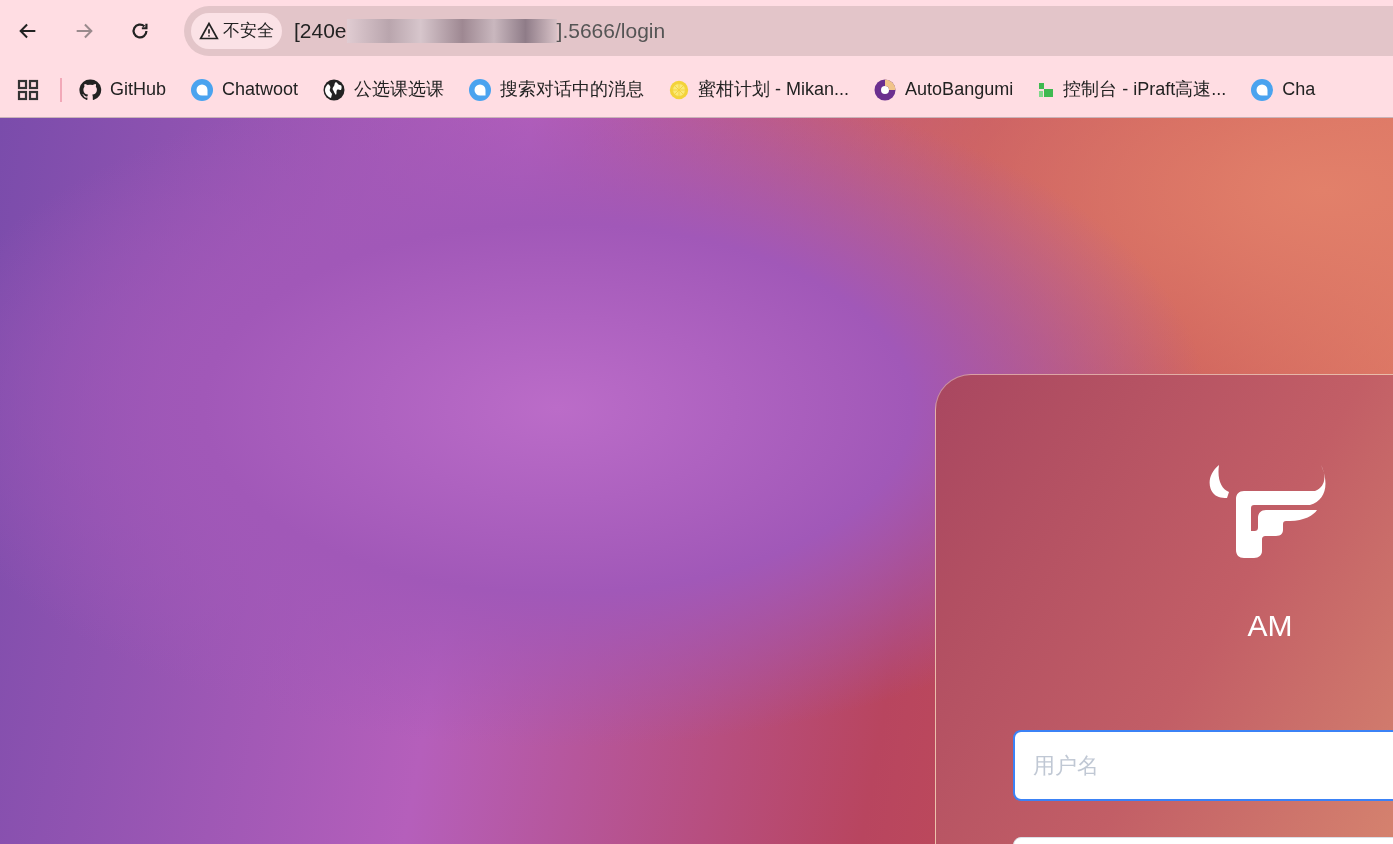  I want to click on url-text: ].5666/login, so click(611, 31).